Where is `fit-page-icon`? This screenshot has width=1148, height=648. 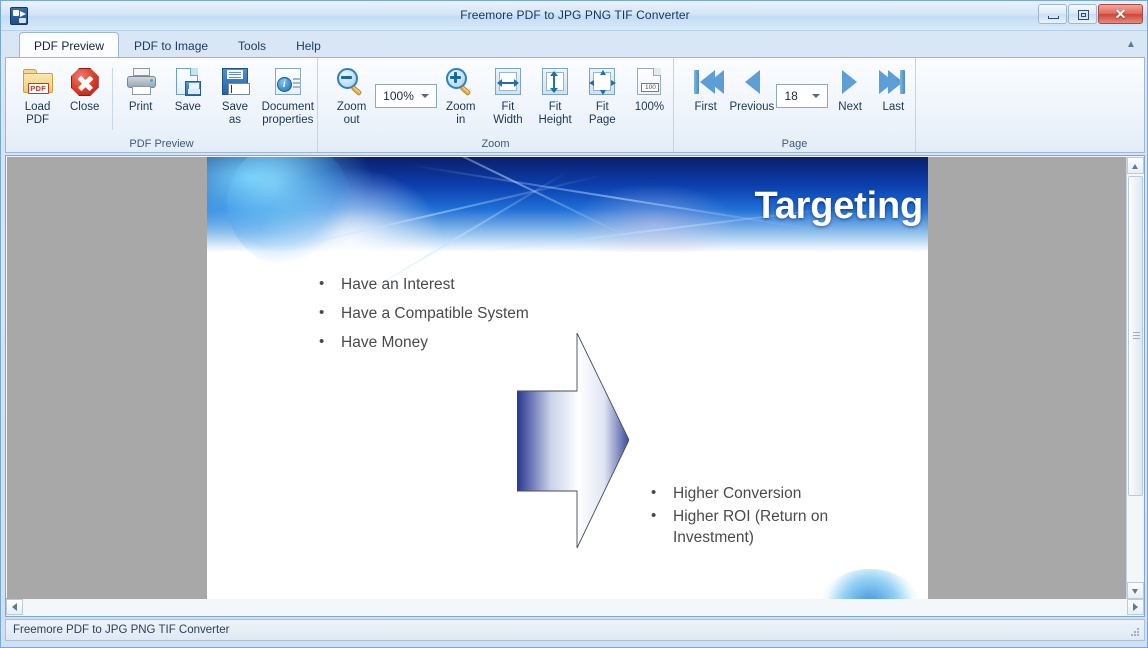
fit-page-icon is located at coordinates (602, 82).